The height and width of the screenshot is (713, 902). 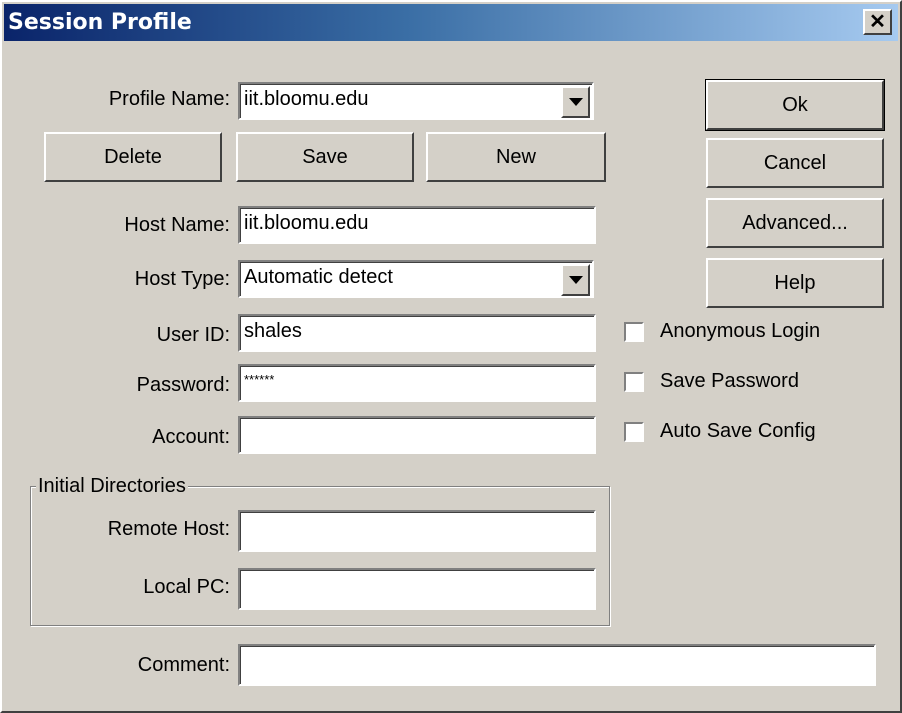 I want to click on help-button-label: Help, so click(x=795, y=282).